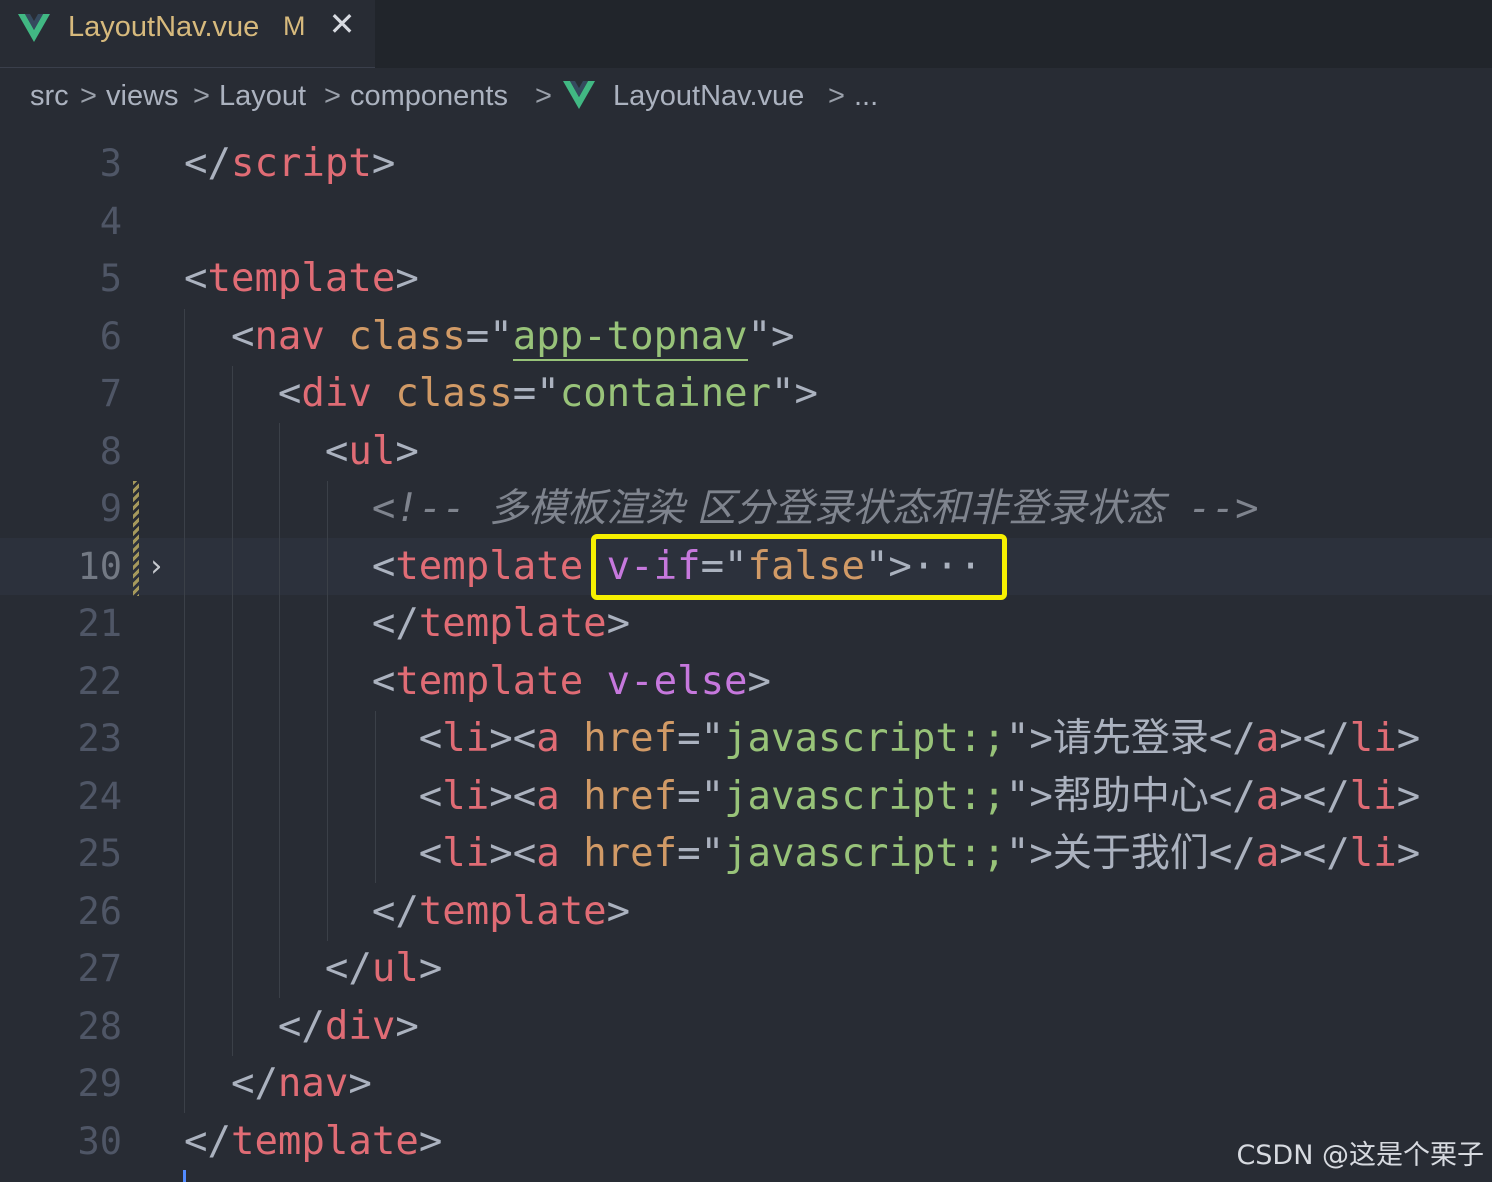 The width and height of the screenshot is (1492, 1182). I want to click on line-number: 4, so click(110, 221).